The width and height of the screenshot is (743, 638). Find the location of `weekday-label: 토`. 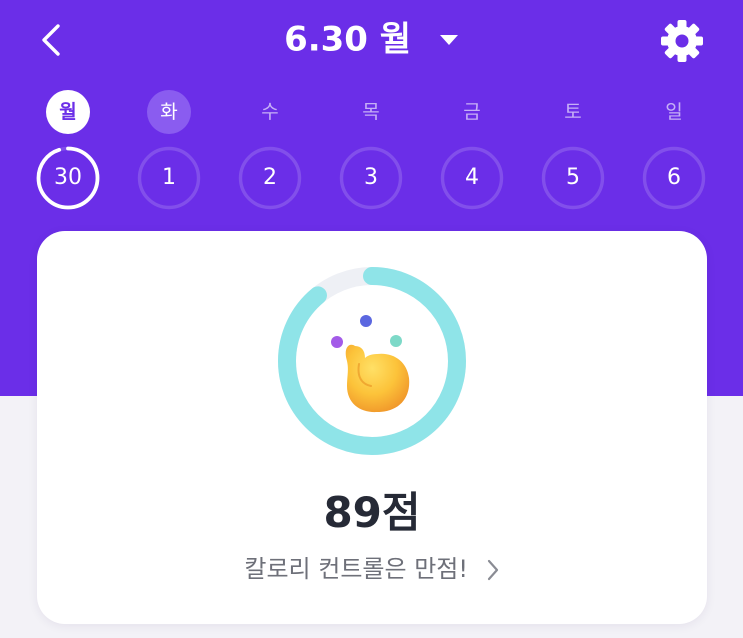

weekday-label: 토 is located at coordinates (573, 112).